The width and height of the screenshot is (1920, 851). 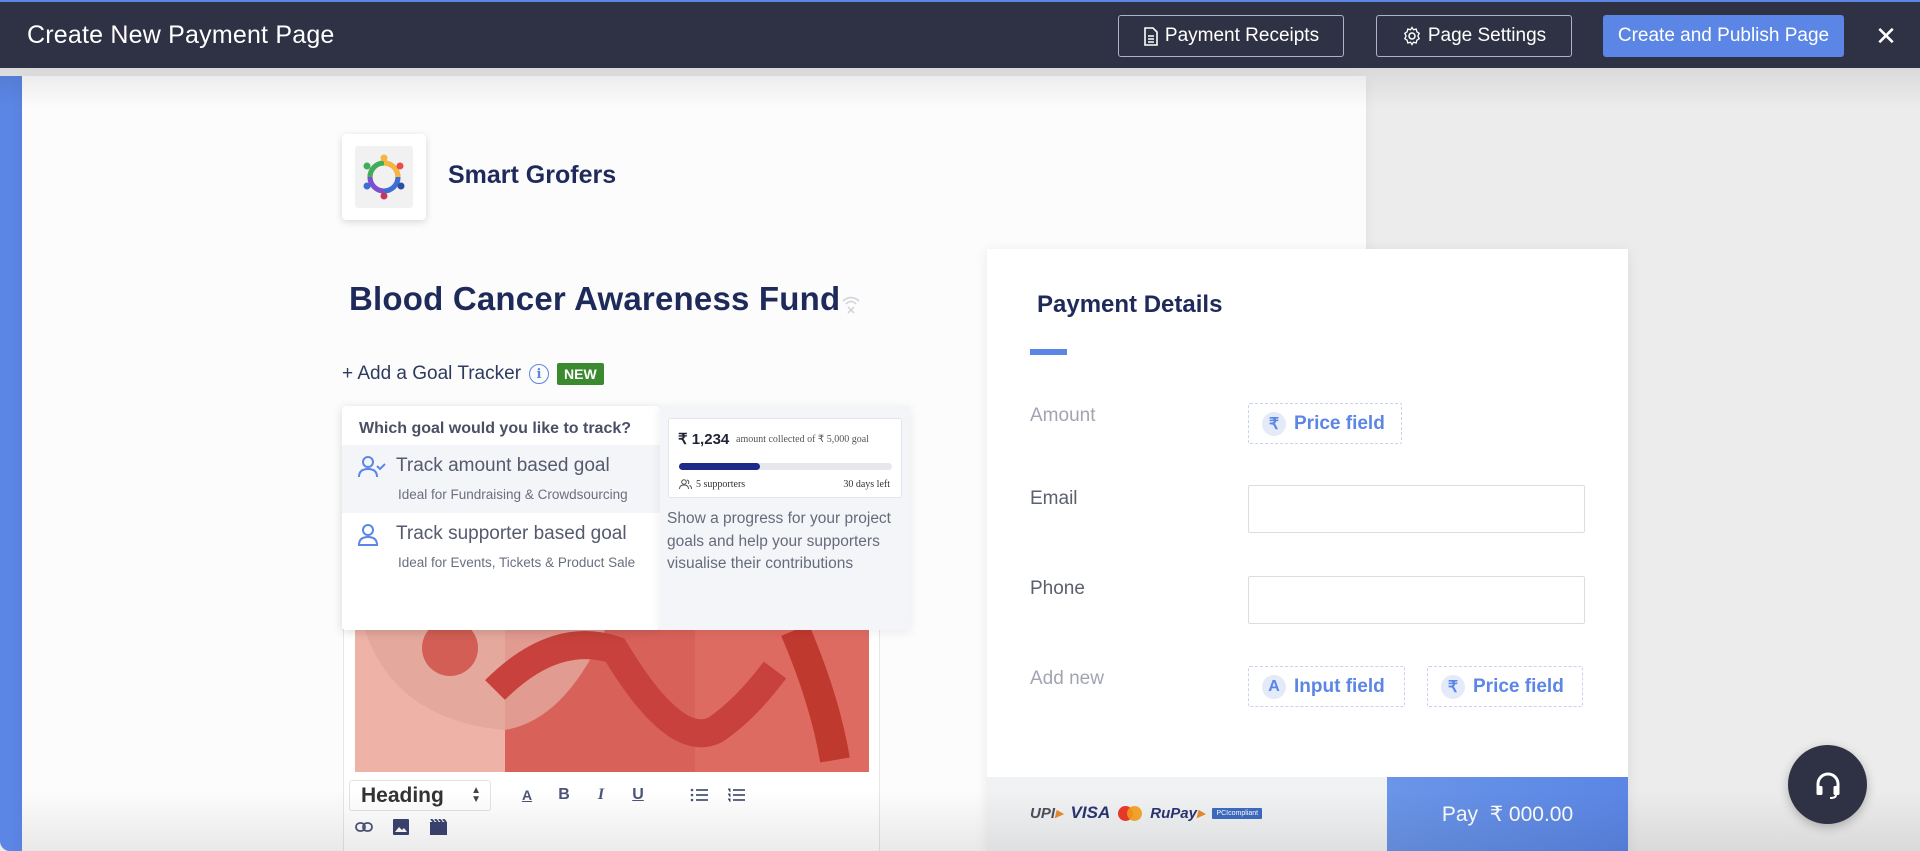 I want to click on image-icon, so click(x=401, y=827).